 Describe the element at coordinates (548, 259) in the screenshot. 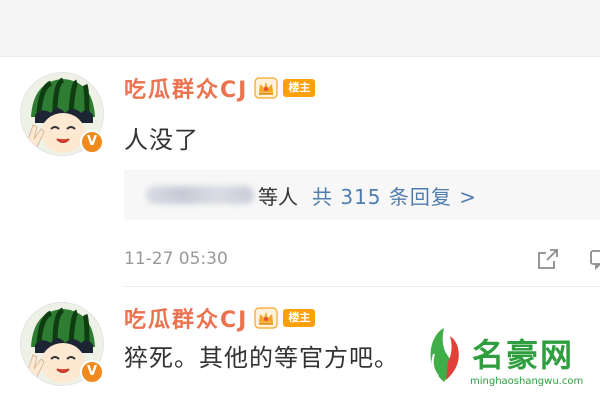

I see `share-icon` at that location.